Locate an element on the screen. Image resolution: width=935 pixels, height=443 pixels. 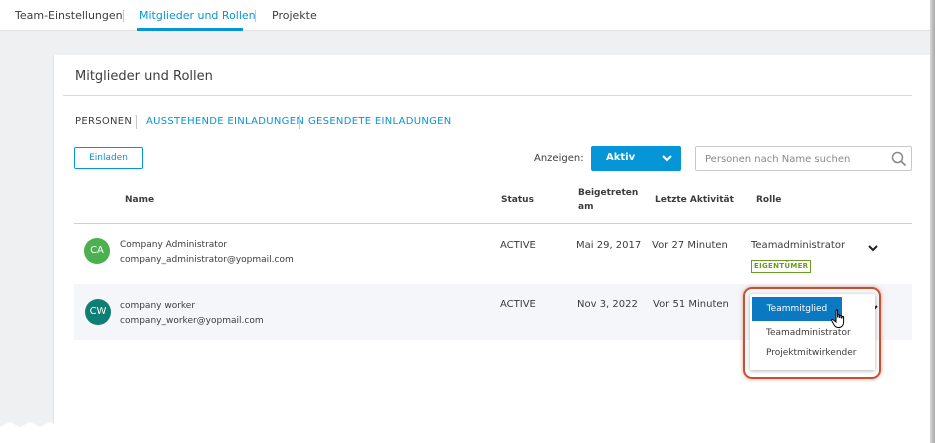
role-option-project-contributor: Projektmitwirkender is located at coordinates (811, 353).